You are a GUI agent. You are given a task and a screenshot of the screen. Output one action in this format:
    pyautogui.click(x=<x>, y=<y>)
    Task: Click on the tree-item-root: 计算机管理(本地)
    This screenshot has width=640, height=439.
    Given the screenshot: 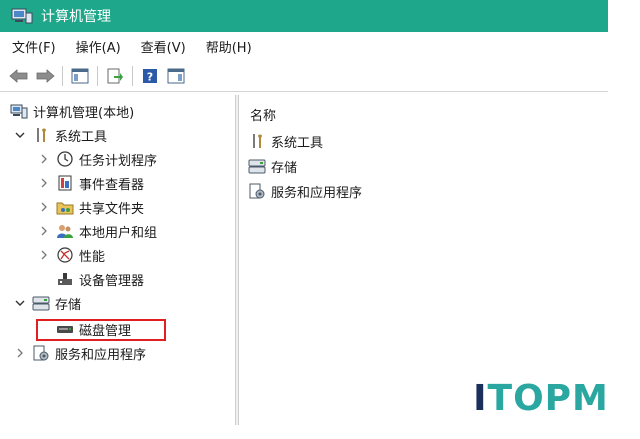 What is the action you would take?
    pyautogui.click(x=72, y=111)
    